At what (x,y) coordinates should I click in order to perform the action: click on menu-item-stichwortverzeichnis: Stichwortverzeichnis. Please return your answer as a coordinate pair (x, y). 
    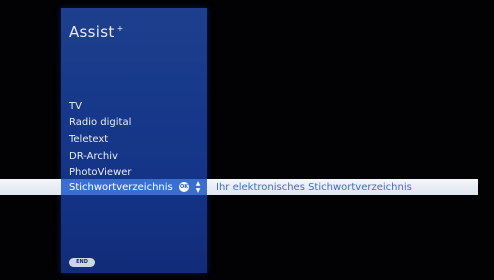
    Looking at the image, I should click on (121, 187).